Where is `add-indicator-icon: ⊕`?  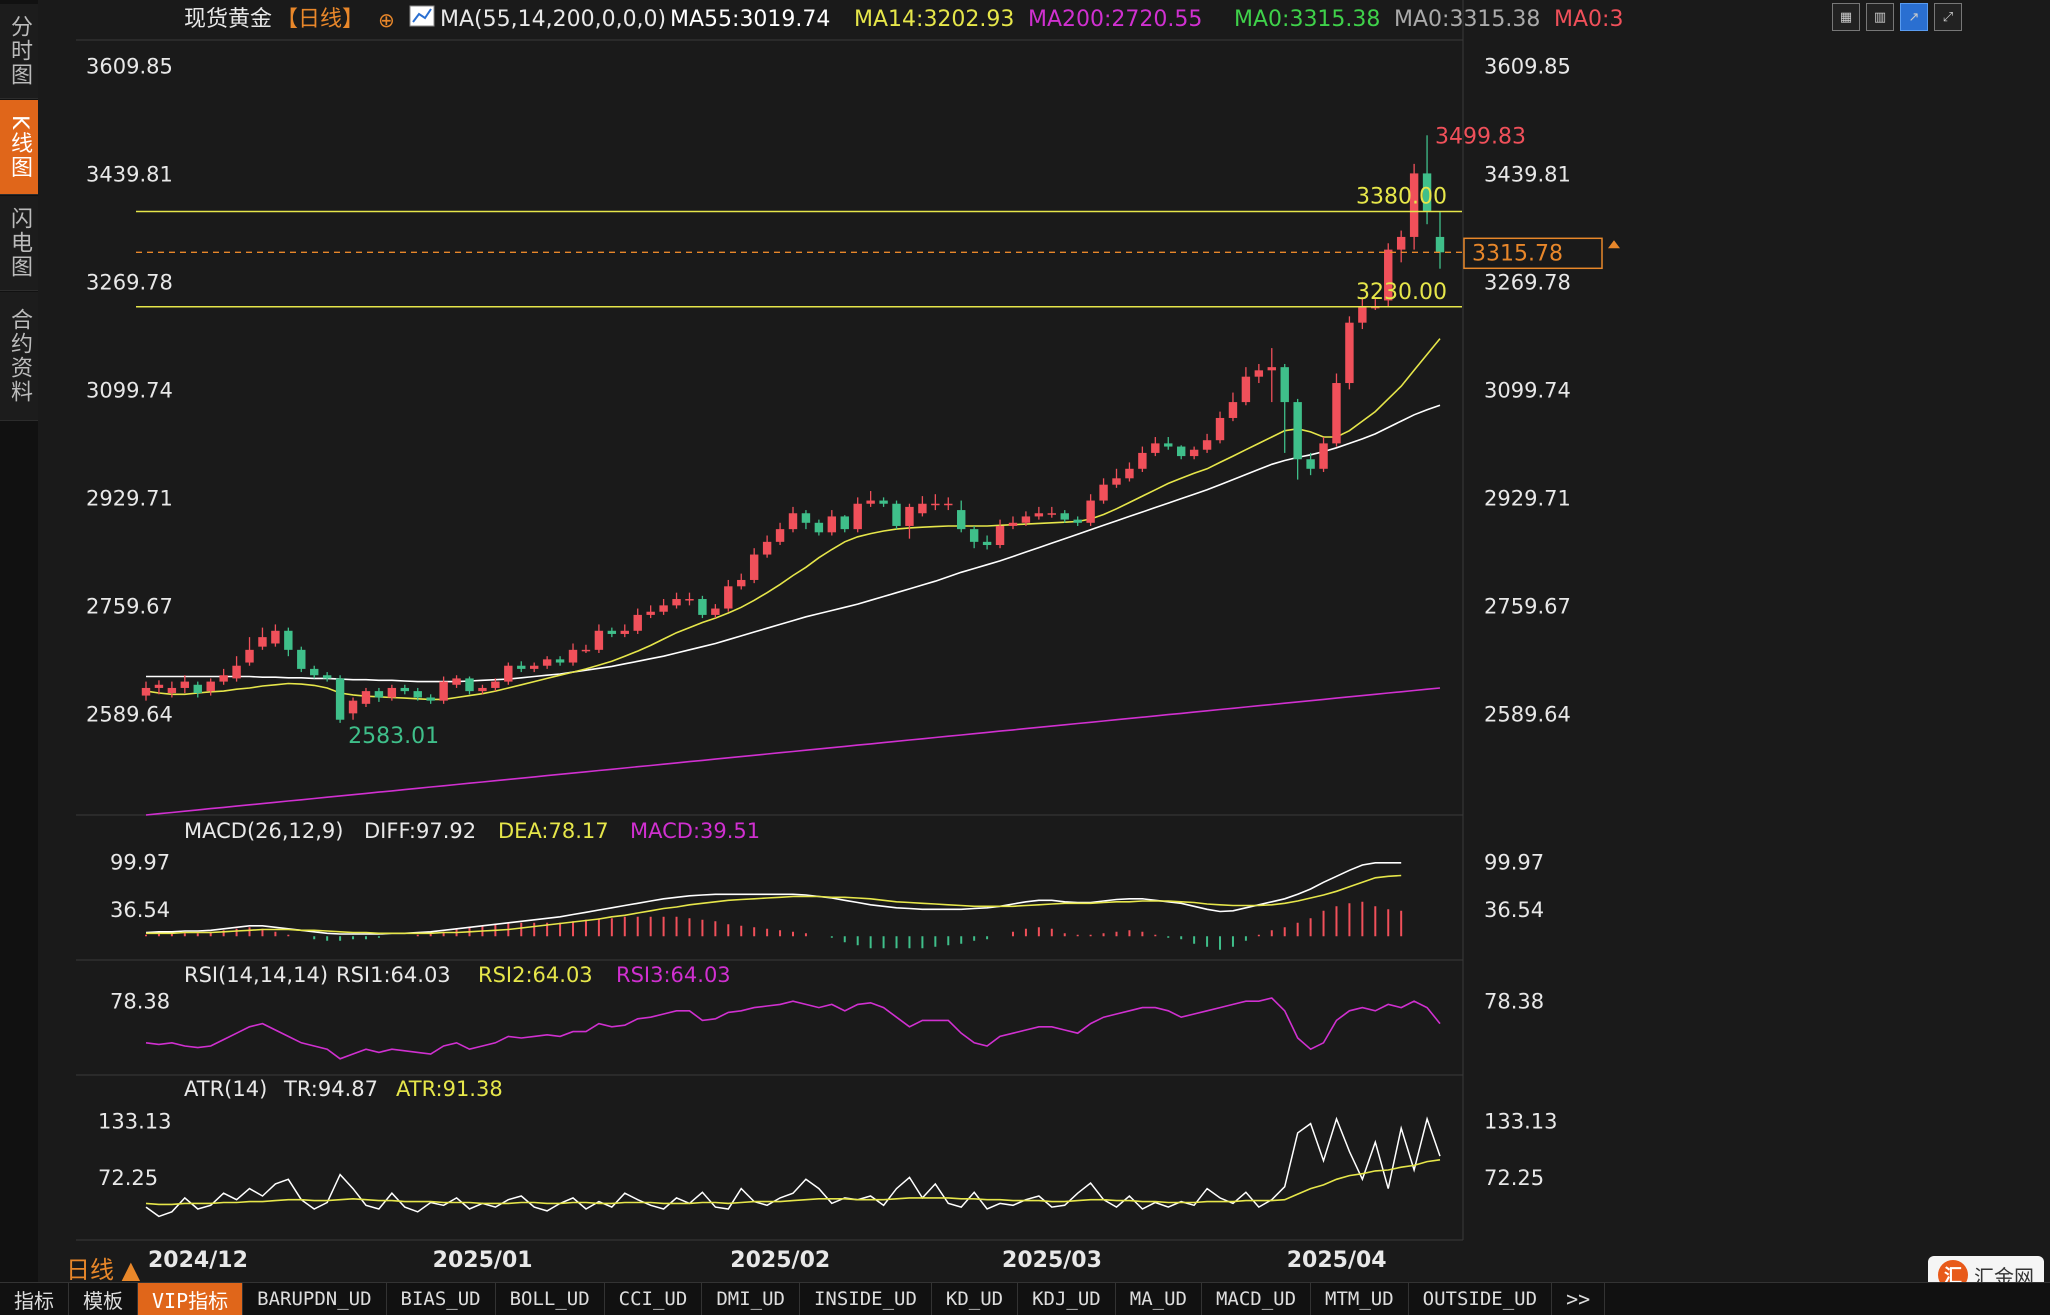
add-indicator-icon: ⊕ is located at coordinates (386, 20).